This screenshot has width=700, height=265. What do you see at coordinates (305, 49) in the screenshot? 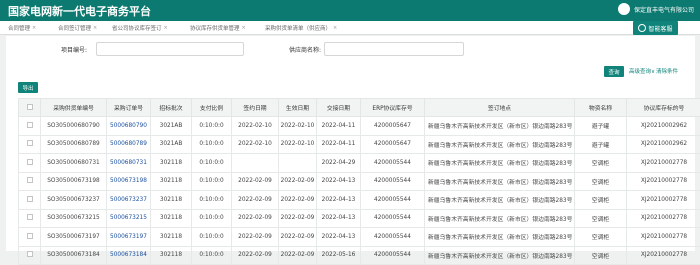
I see `supplier-name-label: 供应商名称:` at bounding box center [305, 49].